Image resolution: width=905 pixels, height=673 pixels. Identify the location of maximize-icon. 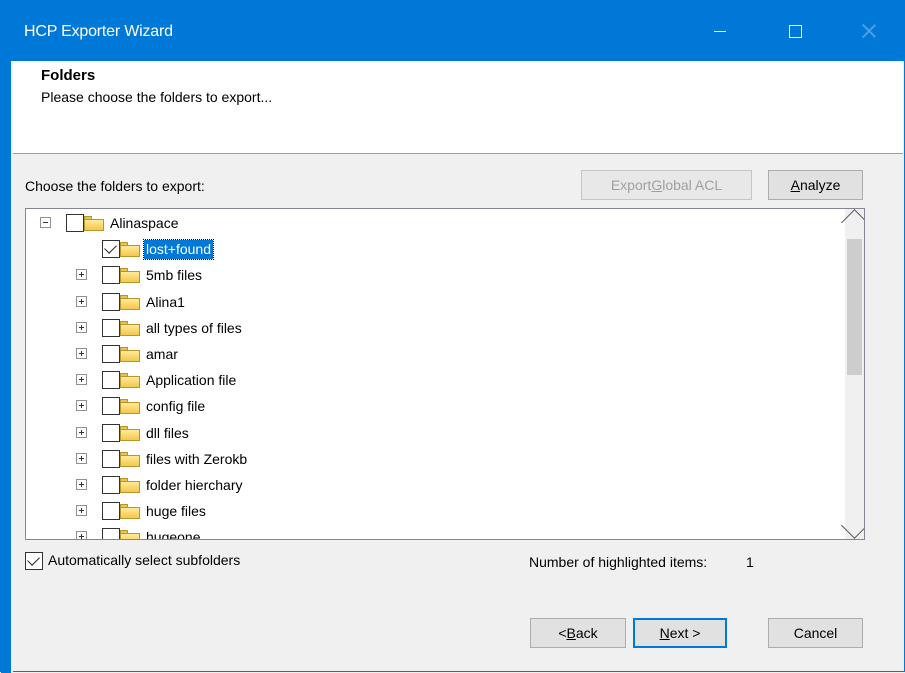
(795, 31).